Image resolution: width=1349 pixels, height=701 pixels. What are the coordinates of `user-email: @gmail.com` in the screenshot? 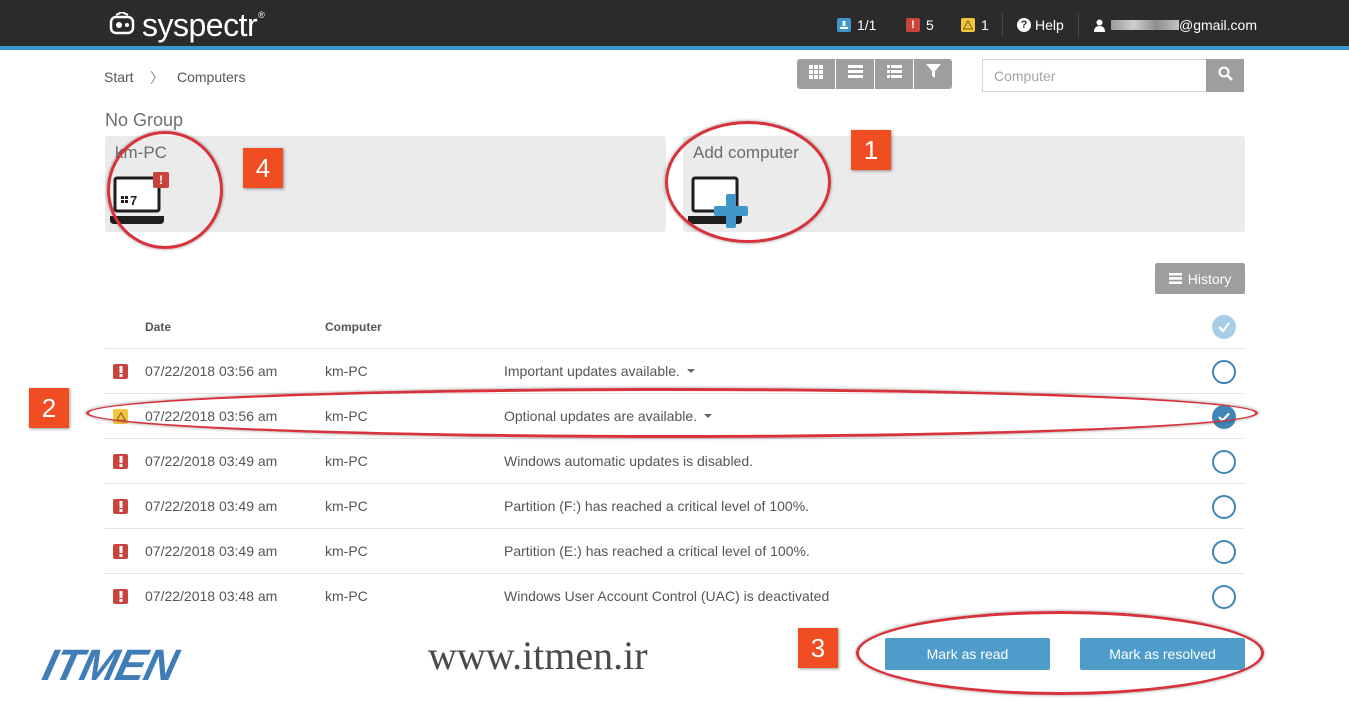 It's located at (1218, 25).